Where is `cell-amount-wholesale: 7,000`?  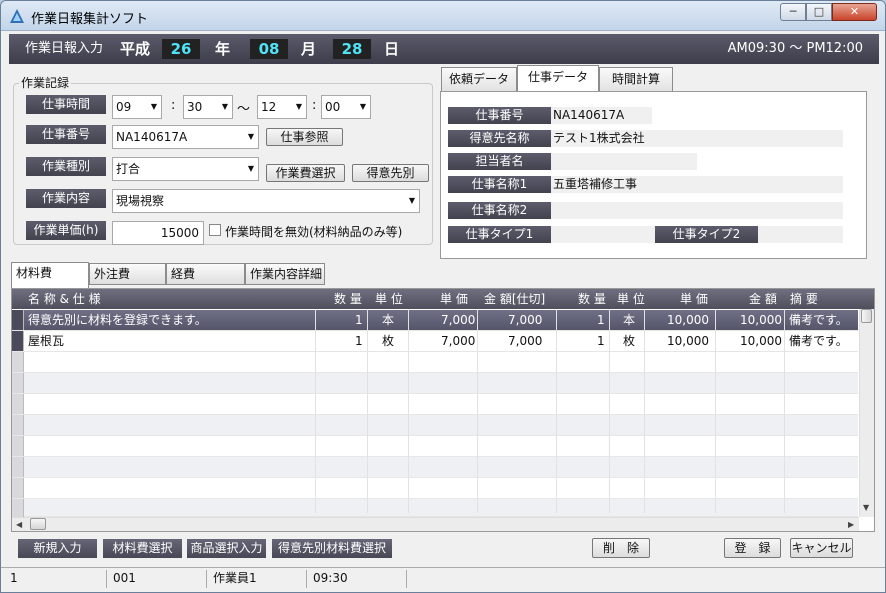 cell-amount-wholesale: 7,000 is located at coordinates (525, 320).